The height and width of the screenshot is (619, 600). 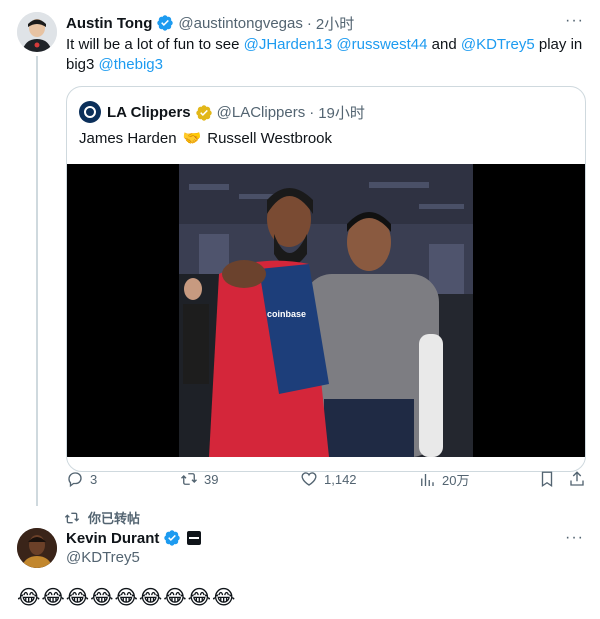 What do you see at coordinates (335, 23) in the screenshot?
I see `tweet-time: 2小时` at bounding box center [335, 23].